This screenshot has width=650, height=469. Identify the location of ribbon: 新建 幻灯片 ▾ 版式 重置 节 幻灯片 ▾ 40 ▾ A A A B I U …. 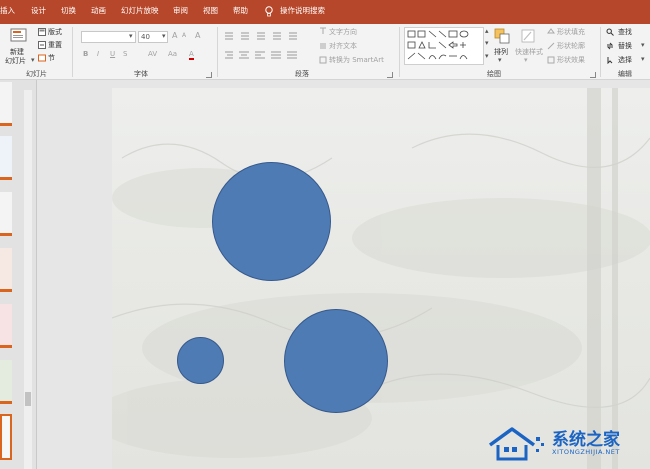
(325, 52).